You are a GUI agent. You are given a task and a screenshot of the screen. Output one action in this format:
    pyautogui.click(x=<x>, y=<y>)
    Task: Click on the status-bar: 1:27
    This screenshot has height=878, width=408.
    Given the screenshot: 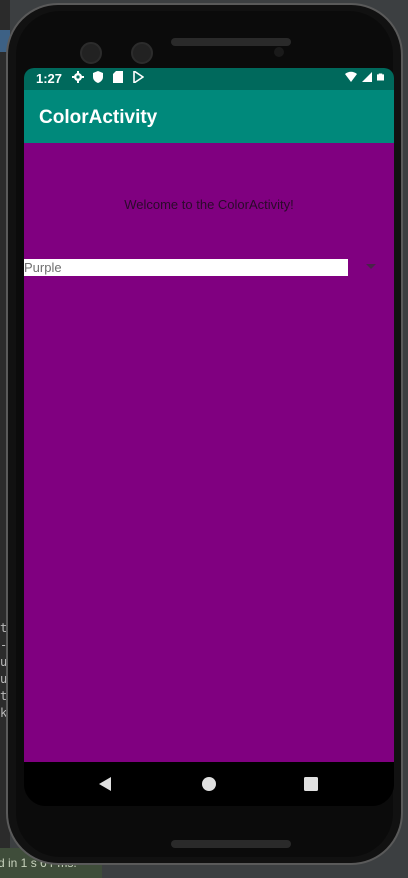 What is the action you would take?
    pyautogui.click(x=209, y=79)
    